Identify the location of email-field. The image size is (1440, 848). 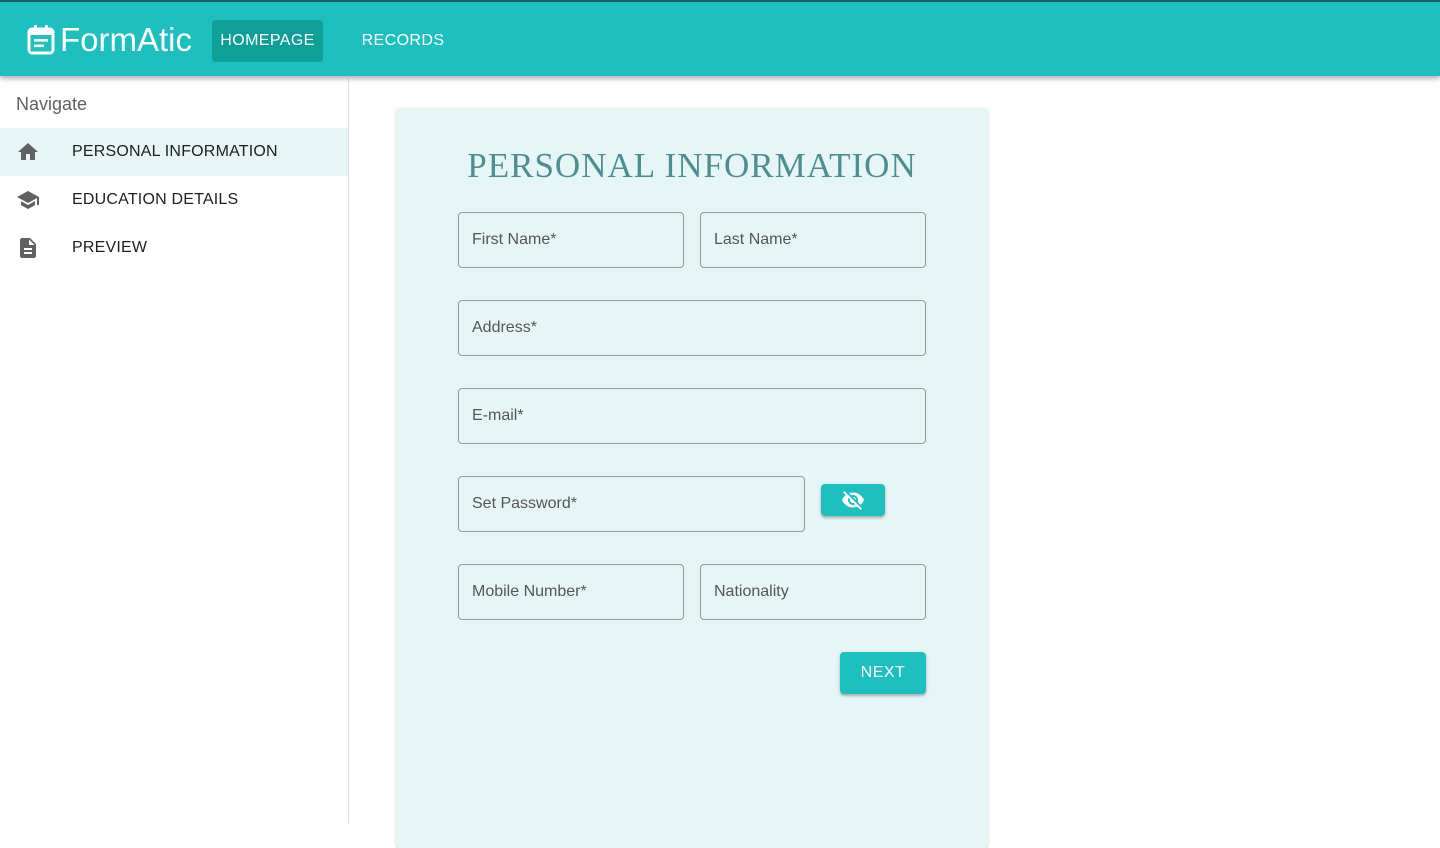
(692, 416).